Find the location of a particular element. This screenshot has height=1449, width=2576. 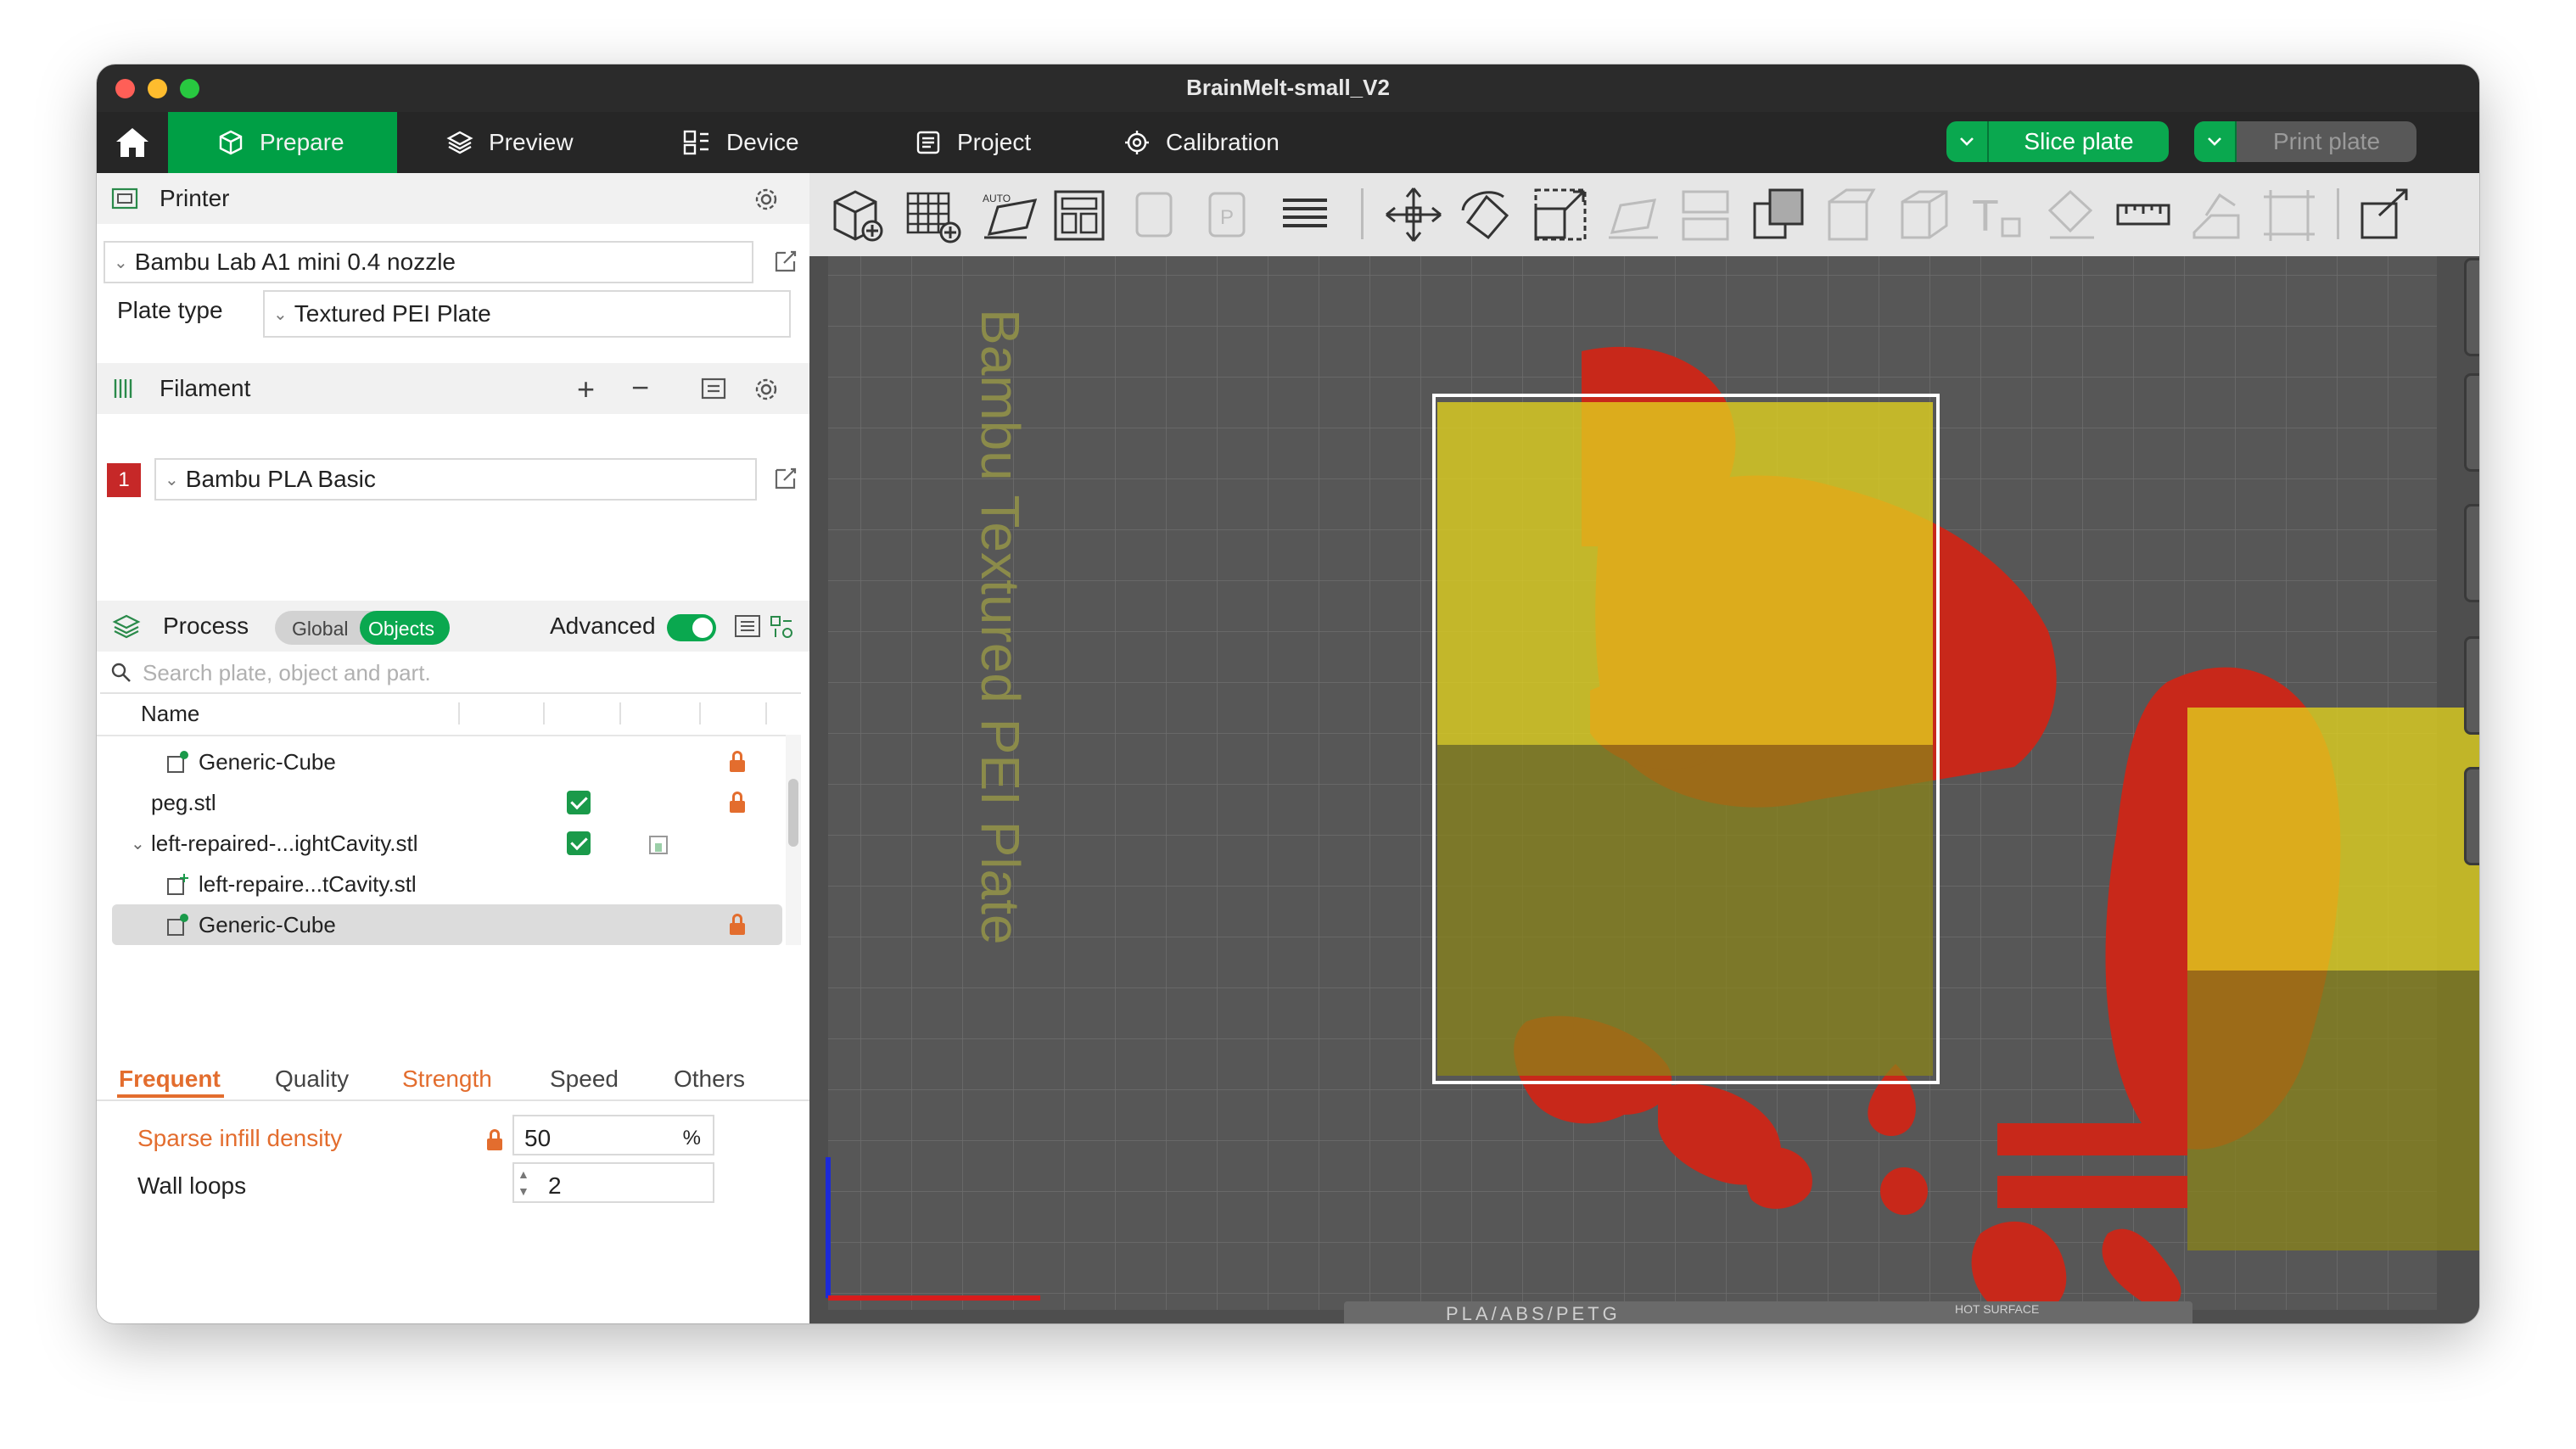

object-row: left-repaire...tCavity.stl is located at coordinates (441, 884).